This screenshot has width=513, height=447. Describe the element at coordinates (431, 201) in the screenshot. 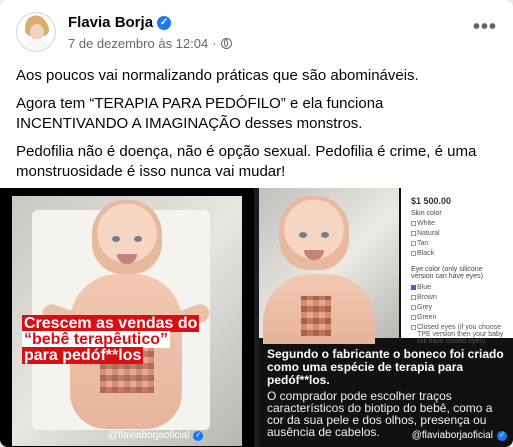

I see `product-price: $1 500.00` at that location.